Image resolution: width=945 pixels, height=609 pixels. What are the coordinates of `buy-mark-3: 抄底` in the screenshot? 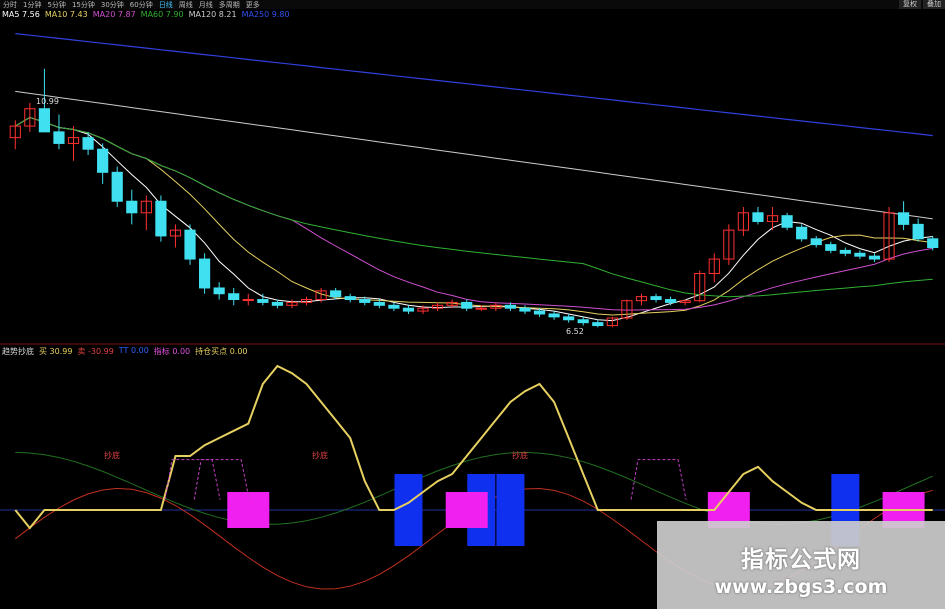 It's located at (520, 455).